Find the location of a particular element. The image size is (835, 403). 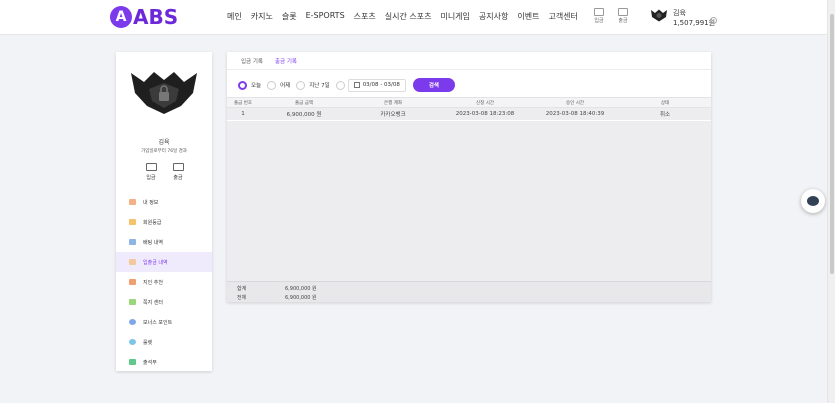

sidebar-item-transactions: 입출금 내역 is located at coordinates (164, 262).